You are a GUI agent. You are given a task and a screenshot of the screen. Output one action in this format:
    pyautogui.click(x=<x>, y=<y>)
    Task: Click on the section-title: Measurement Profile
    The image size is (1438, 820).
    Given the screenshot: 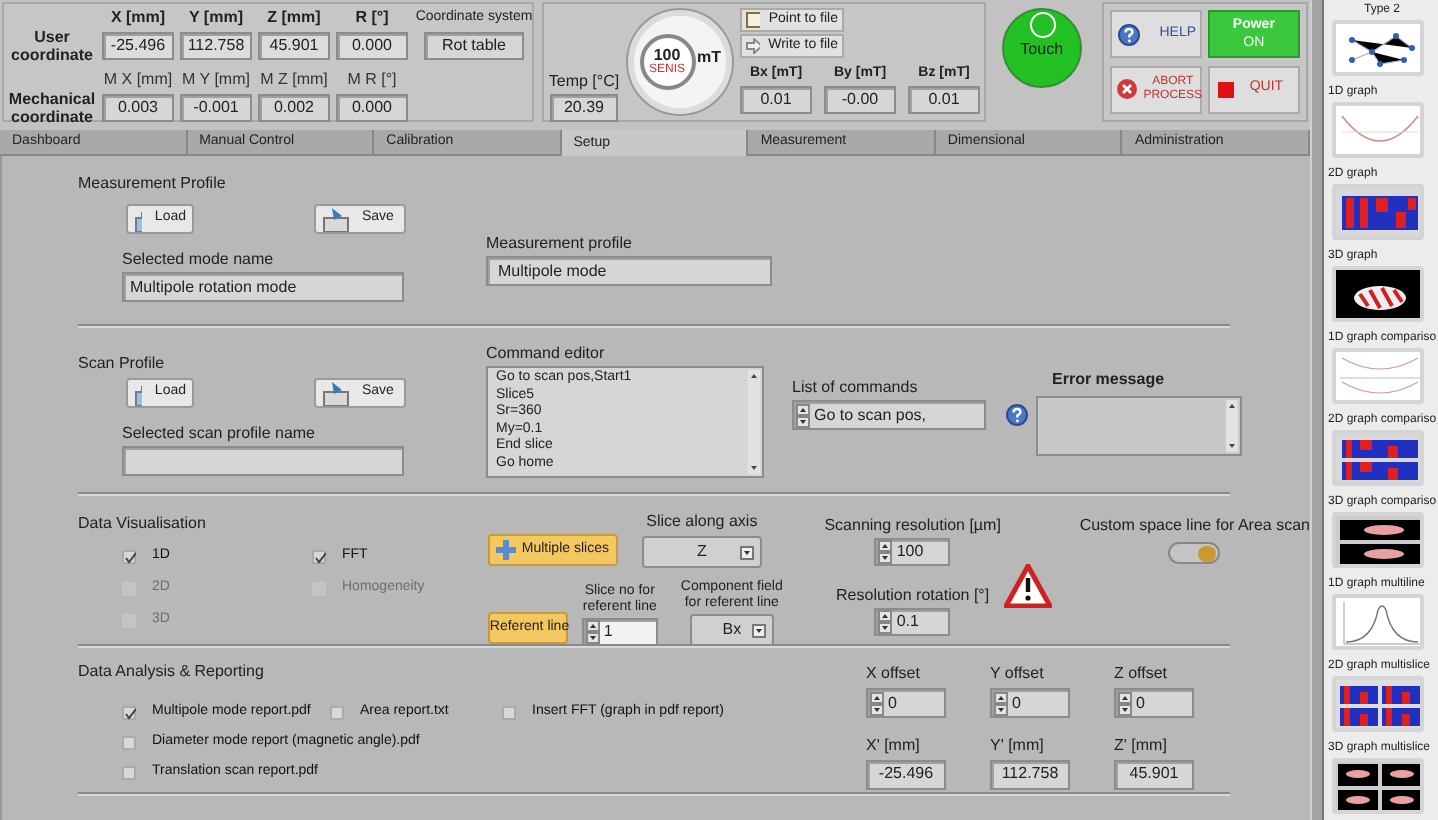 What is the action you would take?
    pyautogui.click(x=153, y=184)
    